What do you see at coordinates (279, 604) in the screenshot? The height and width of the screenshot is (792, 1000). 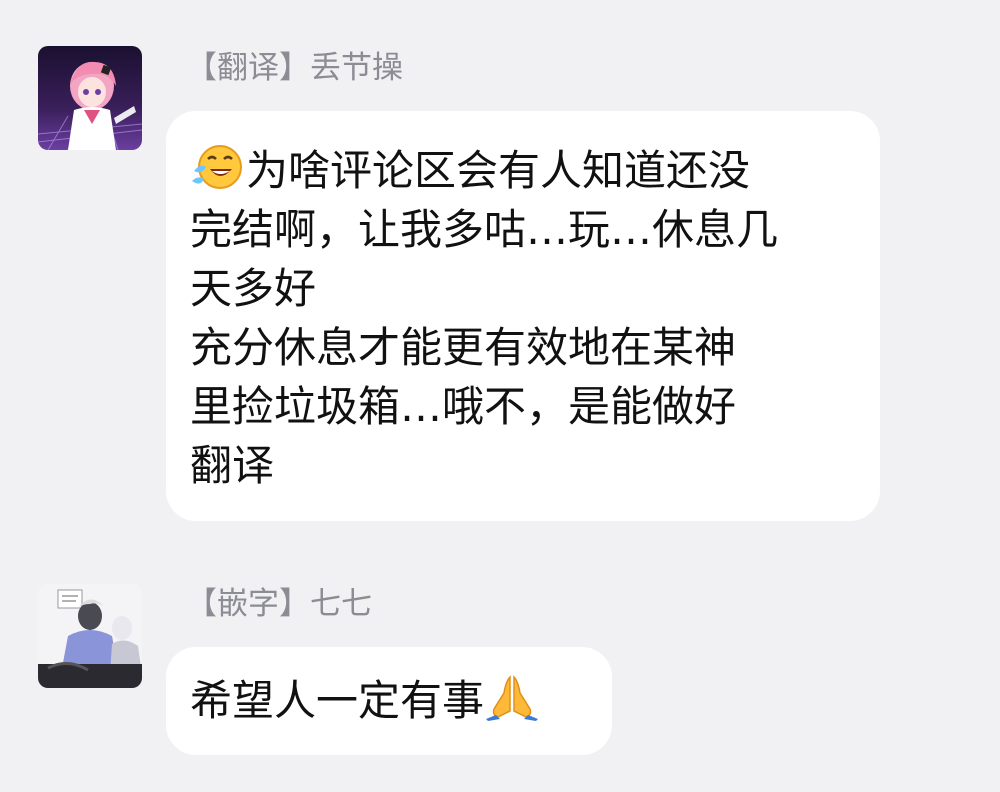 I see `sender-name: 【嵌字】七七` at bounding box center [279, 604].